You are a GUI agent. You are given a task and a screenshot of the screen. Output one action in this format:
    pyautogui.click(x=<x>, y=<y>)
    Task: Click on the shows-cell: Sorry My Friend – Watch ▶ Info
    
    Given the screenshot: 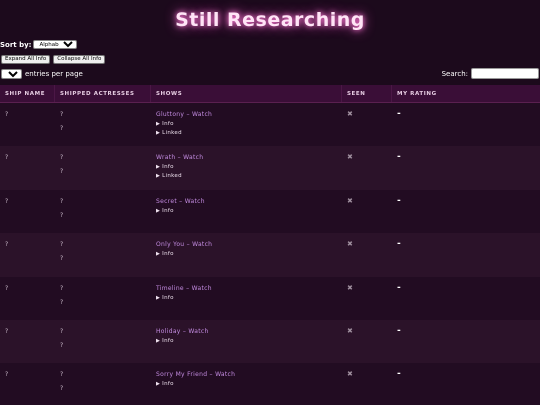 What is the action you would take?
    pyautogui.click(x=246, y=384)
    